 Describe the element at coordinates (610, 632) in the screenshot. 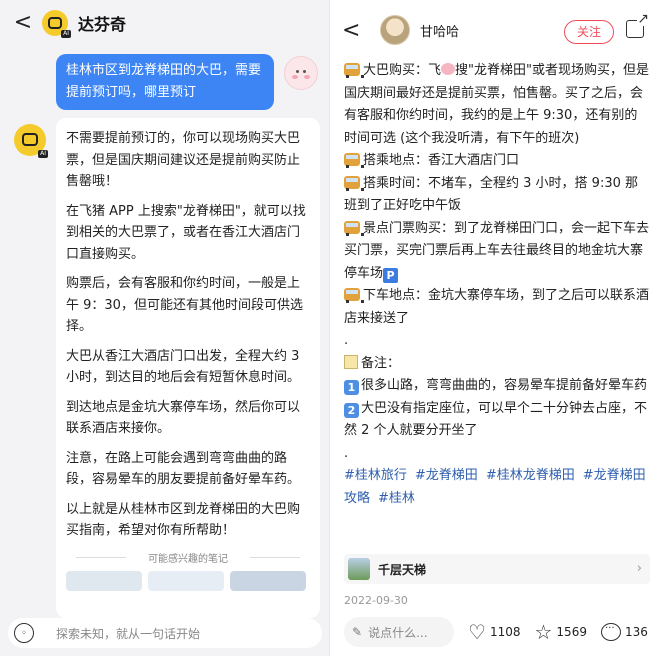

I see `comment-bubble-icon` at that location.